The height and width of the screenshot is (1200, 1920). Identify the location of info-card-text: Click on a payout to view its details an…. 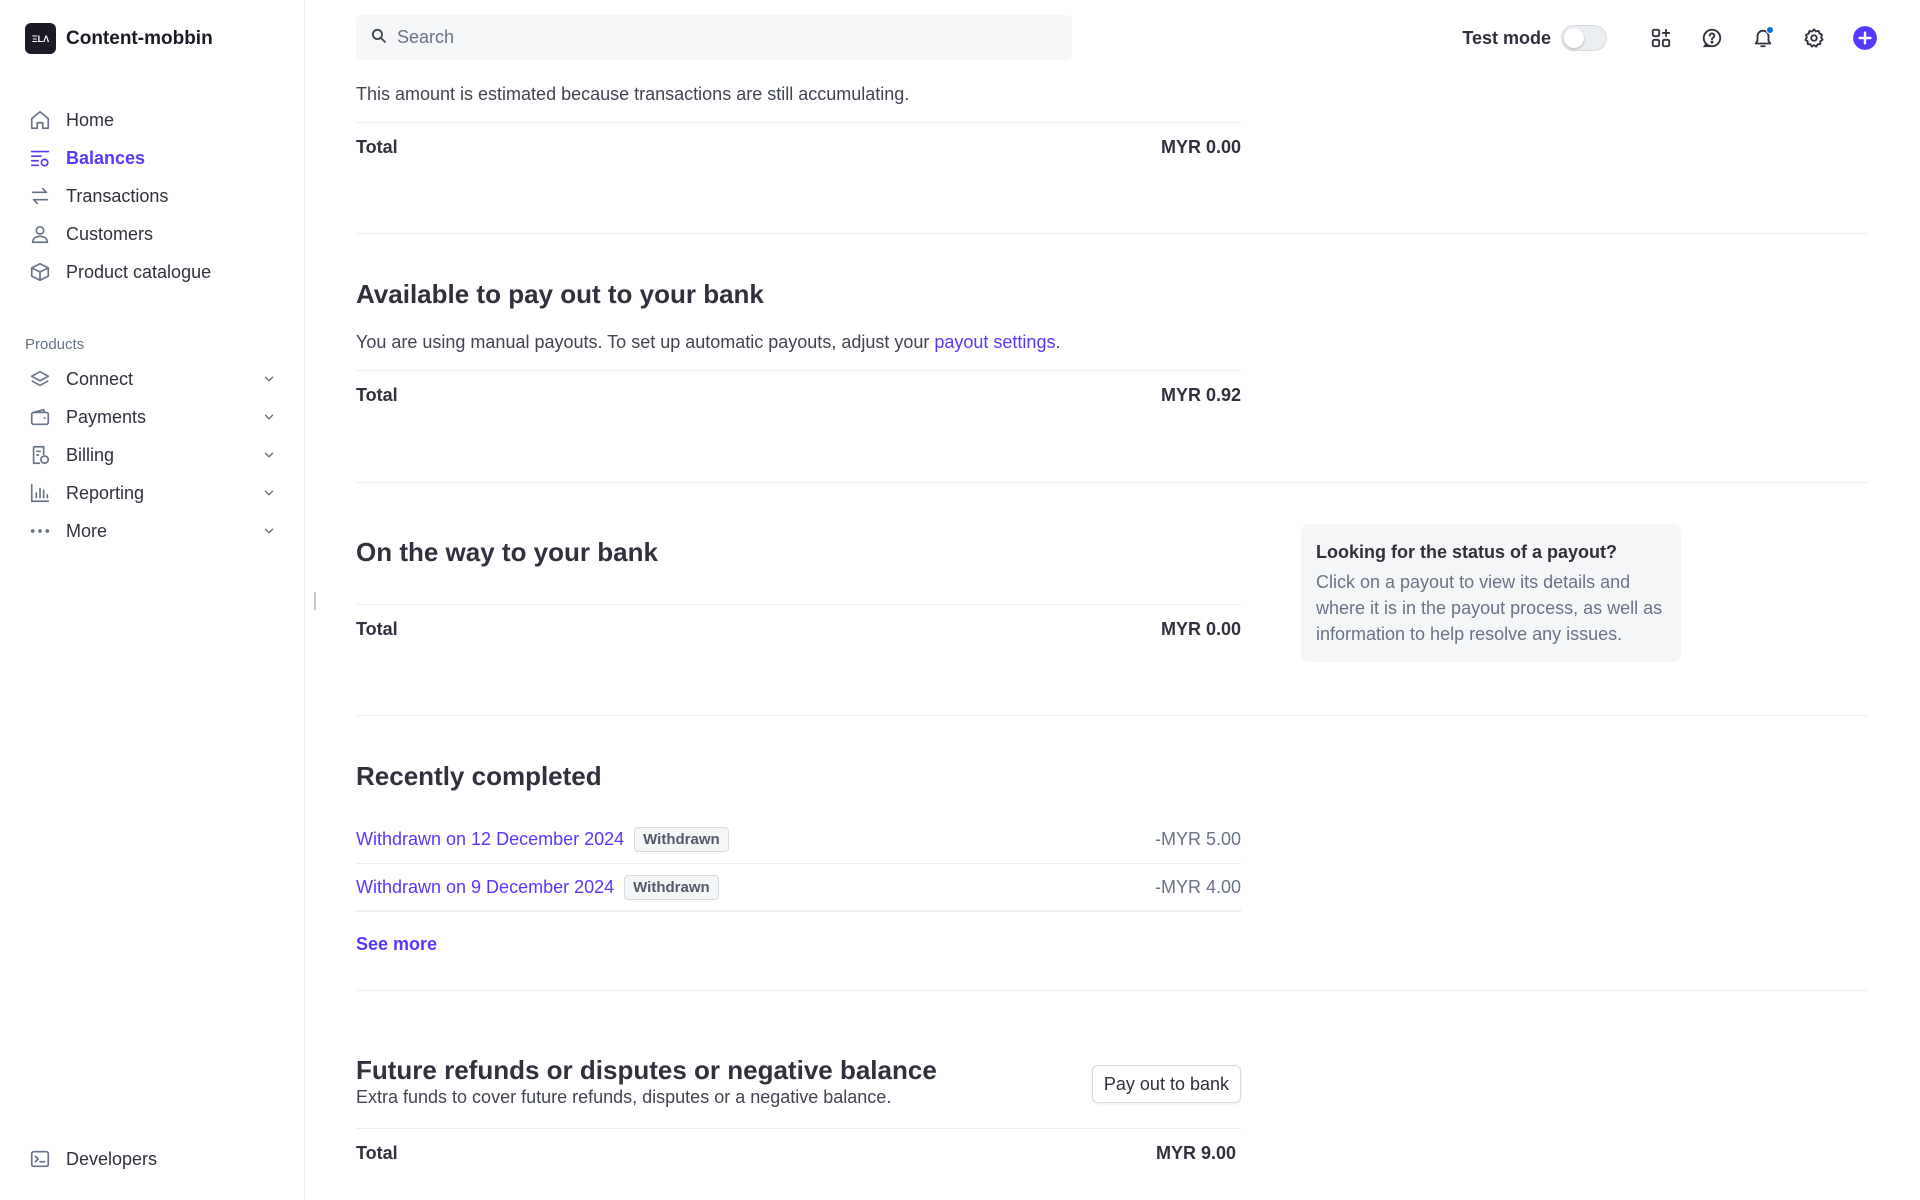
(1489, 608).